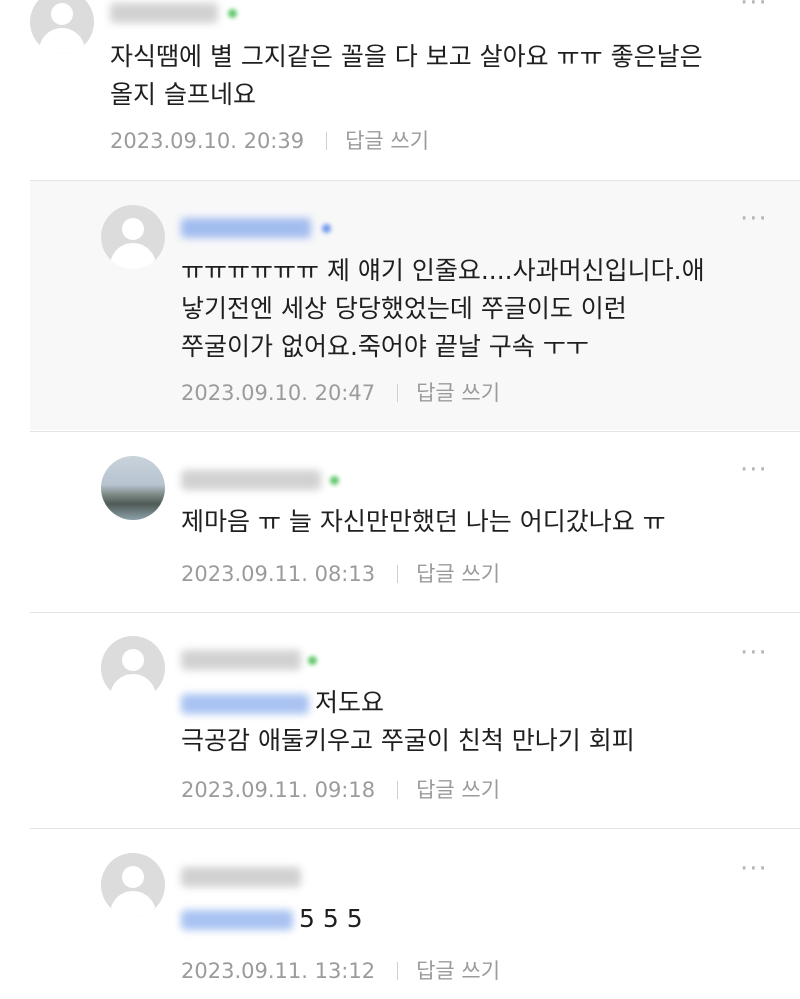  Describe the element at coordinates (350, 702) in the screenshot. I see `comment-text-inline: 저도요` at that location.